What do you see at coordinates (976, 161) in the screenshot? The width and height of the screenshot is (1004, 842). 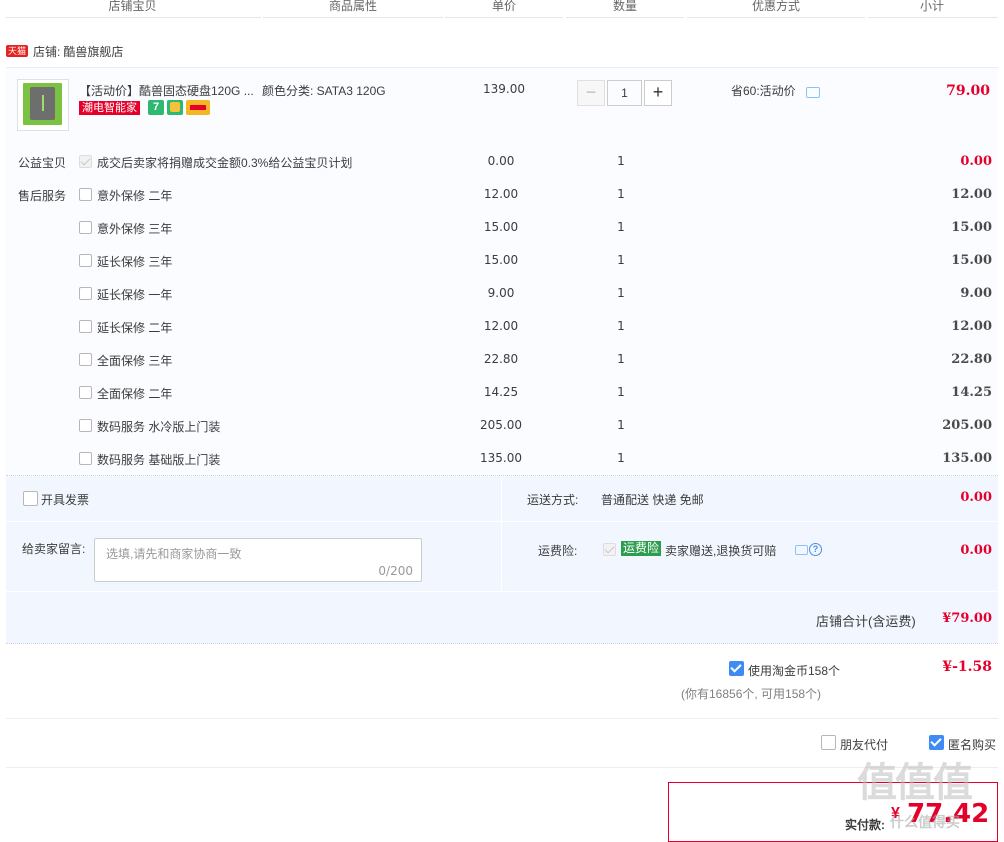 I see `charity-subtotal: 0.00` at bounding box center [976, 161].